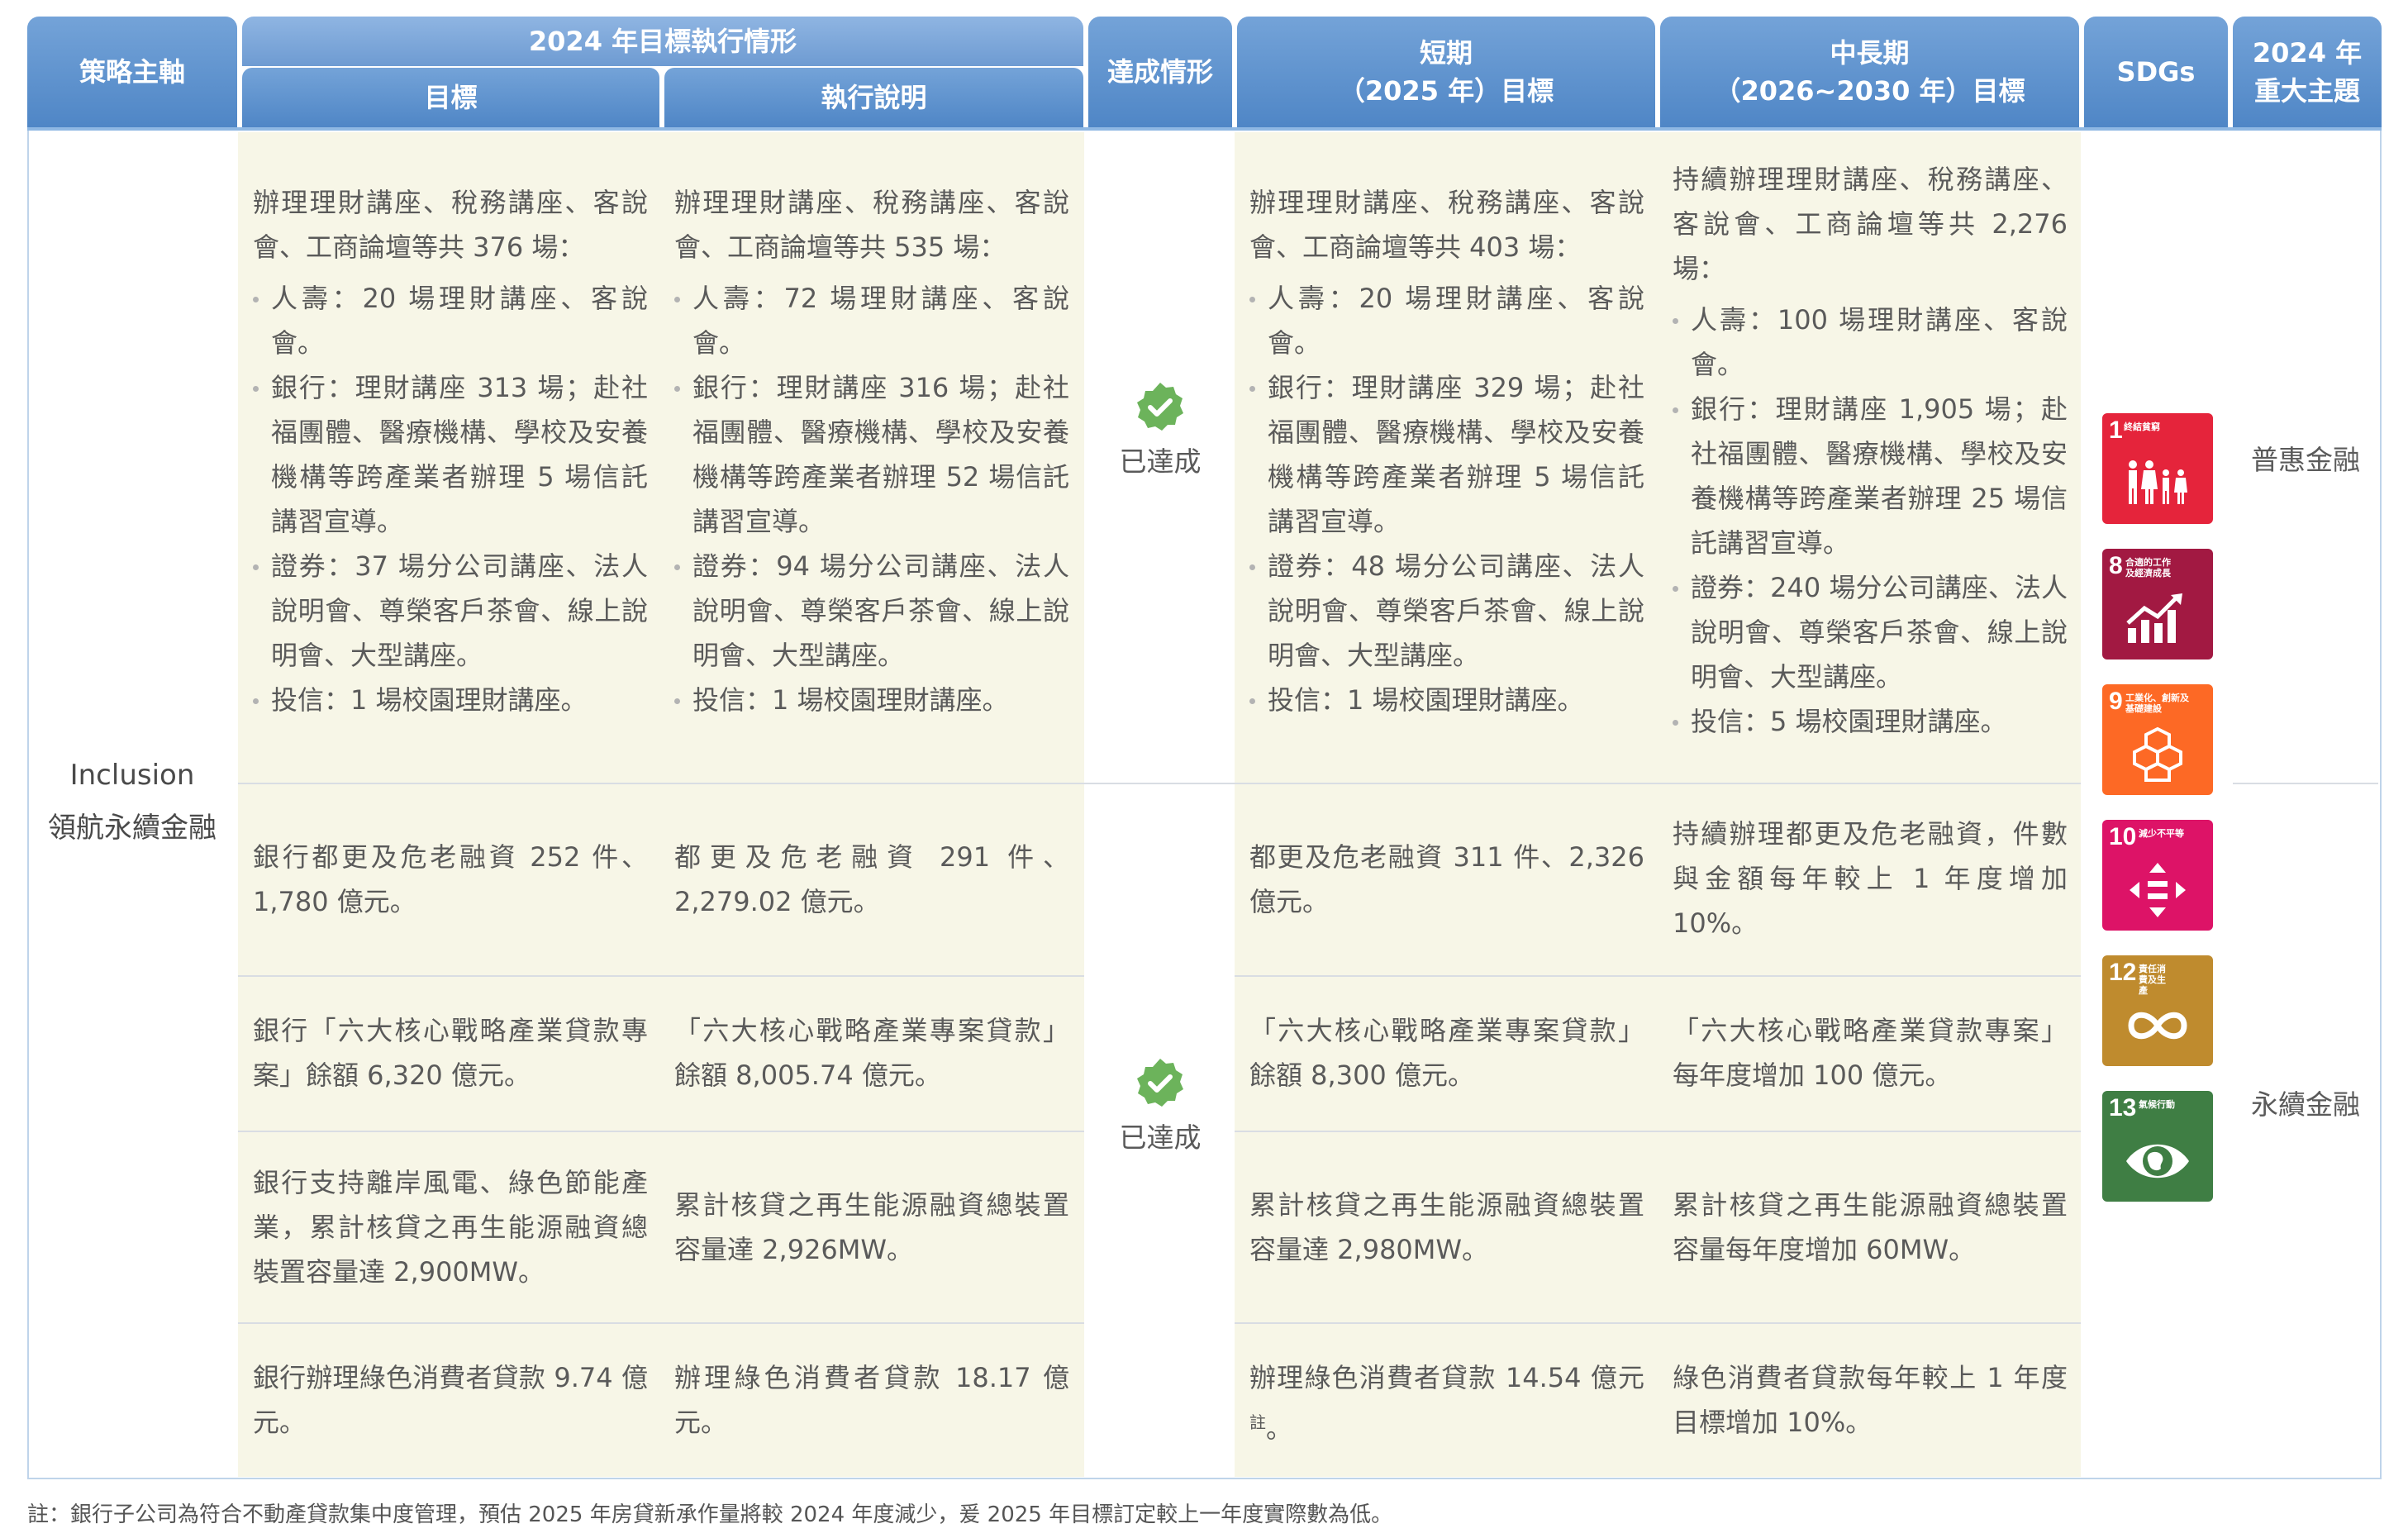 The image size is (2408, 1538). Describe the element at coordinates (1446, 91) in the screenshot. I see `header-short-term-line2: （2025 年）目標` at that location.